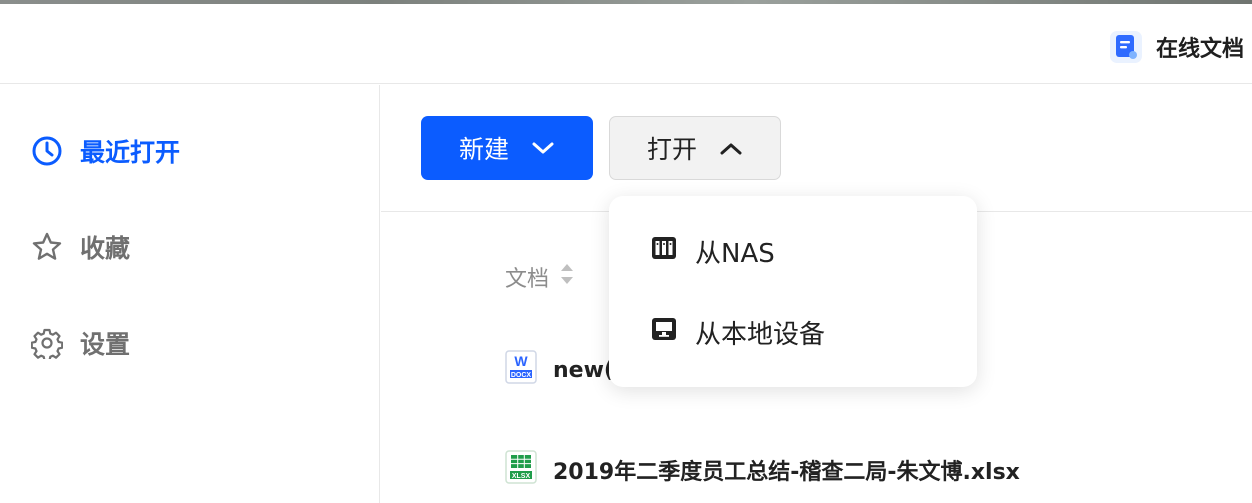 Image resolution: width=1252 pixels, height=503 pixels. Describe the element at coordinates (664, 332) in the screenshot. I see `monitor-icon` at that location.